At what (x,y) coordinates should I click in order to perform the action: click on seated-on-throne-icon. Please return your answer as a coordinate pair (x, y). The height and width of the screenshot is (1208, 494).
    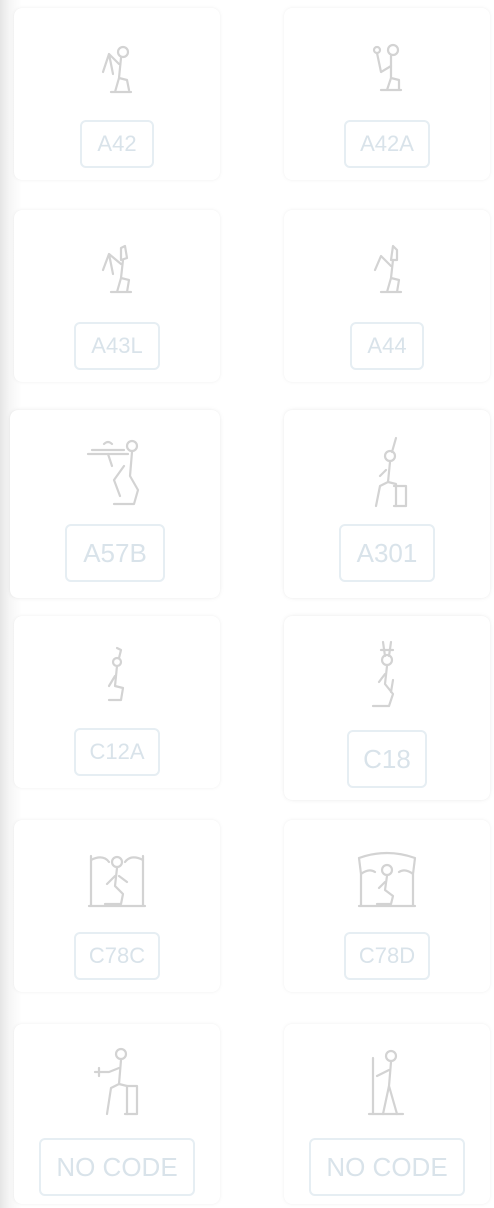
    Looking at the image, I should click on (391, 472).